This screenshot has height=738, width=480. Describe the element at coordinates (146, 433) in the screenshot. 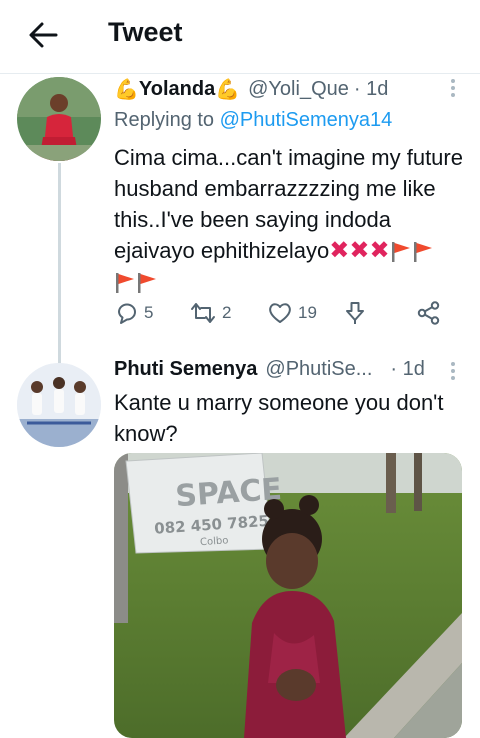

I see `tweet-text-line: know?` at that location.